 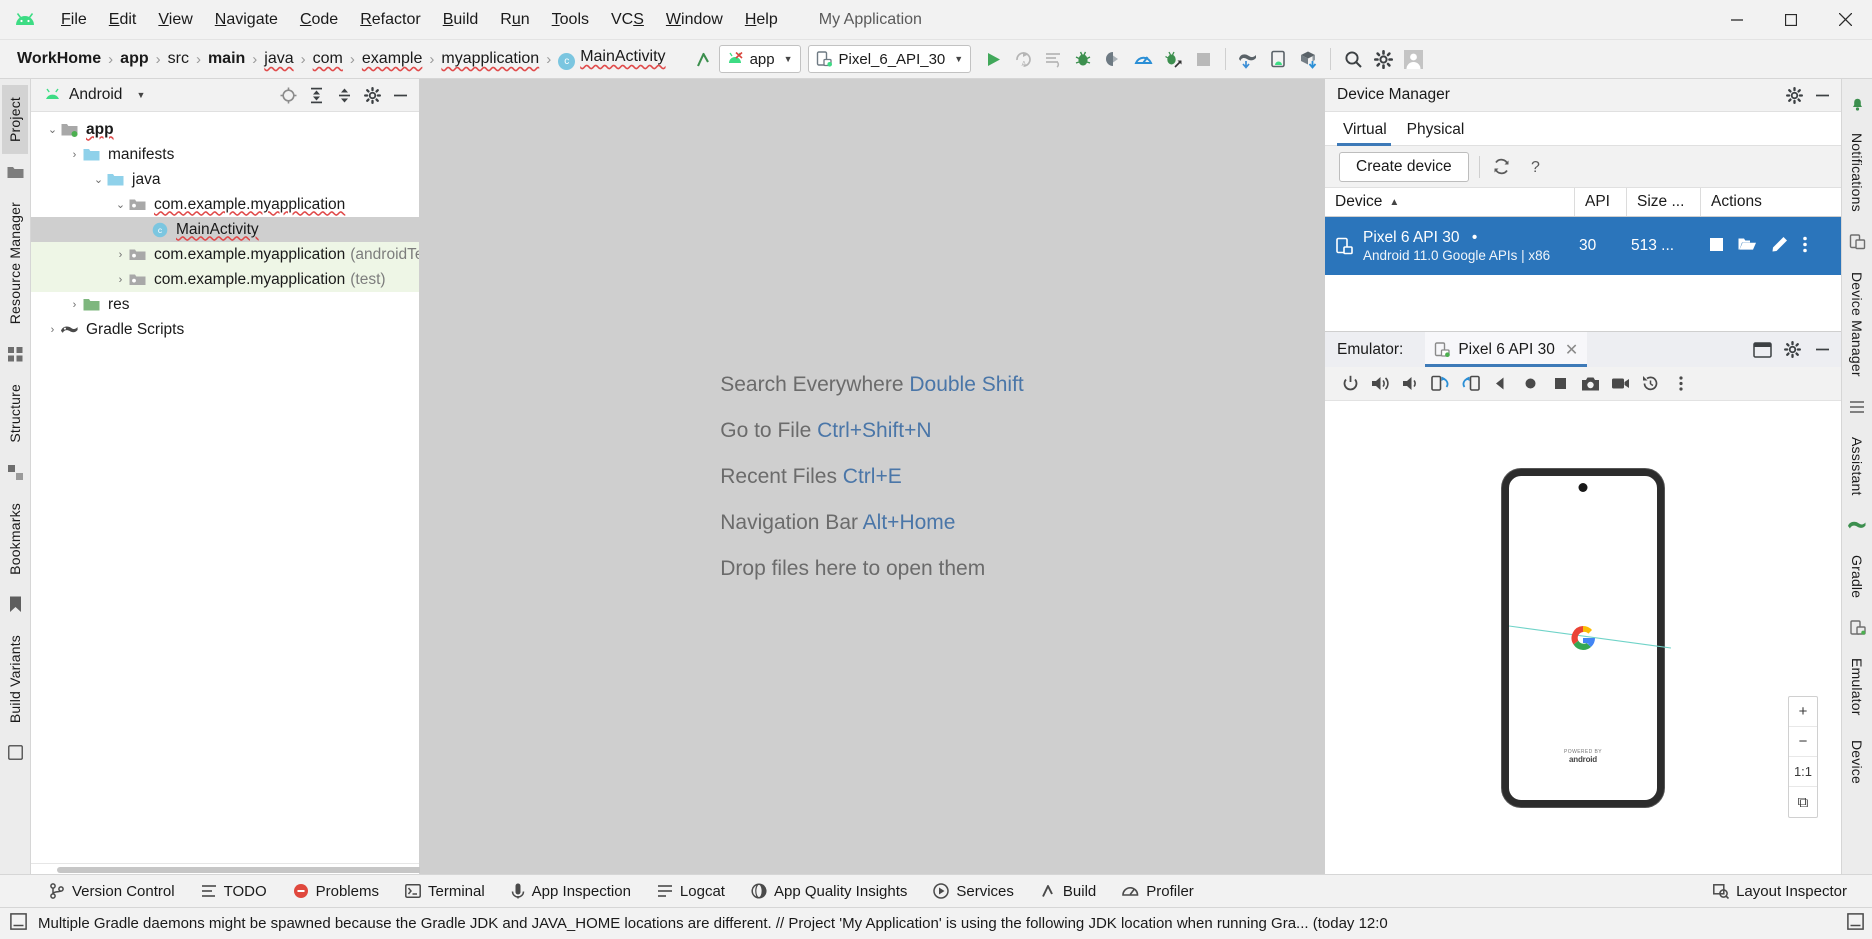 I want to click on column-header-api: API, so click(x=1601, y=202).